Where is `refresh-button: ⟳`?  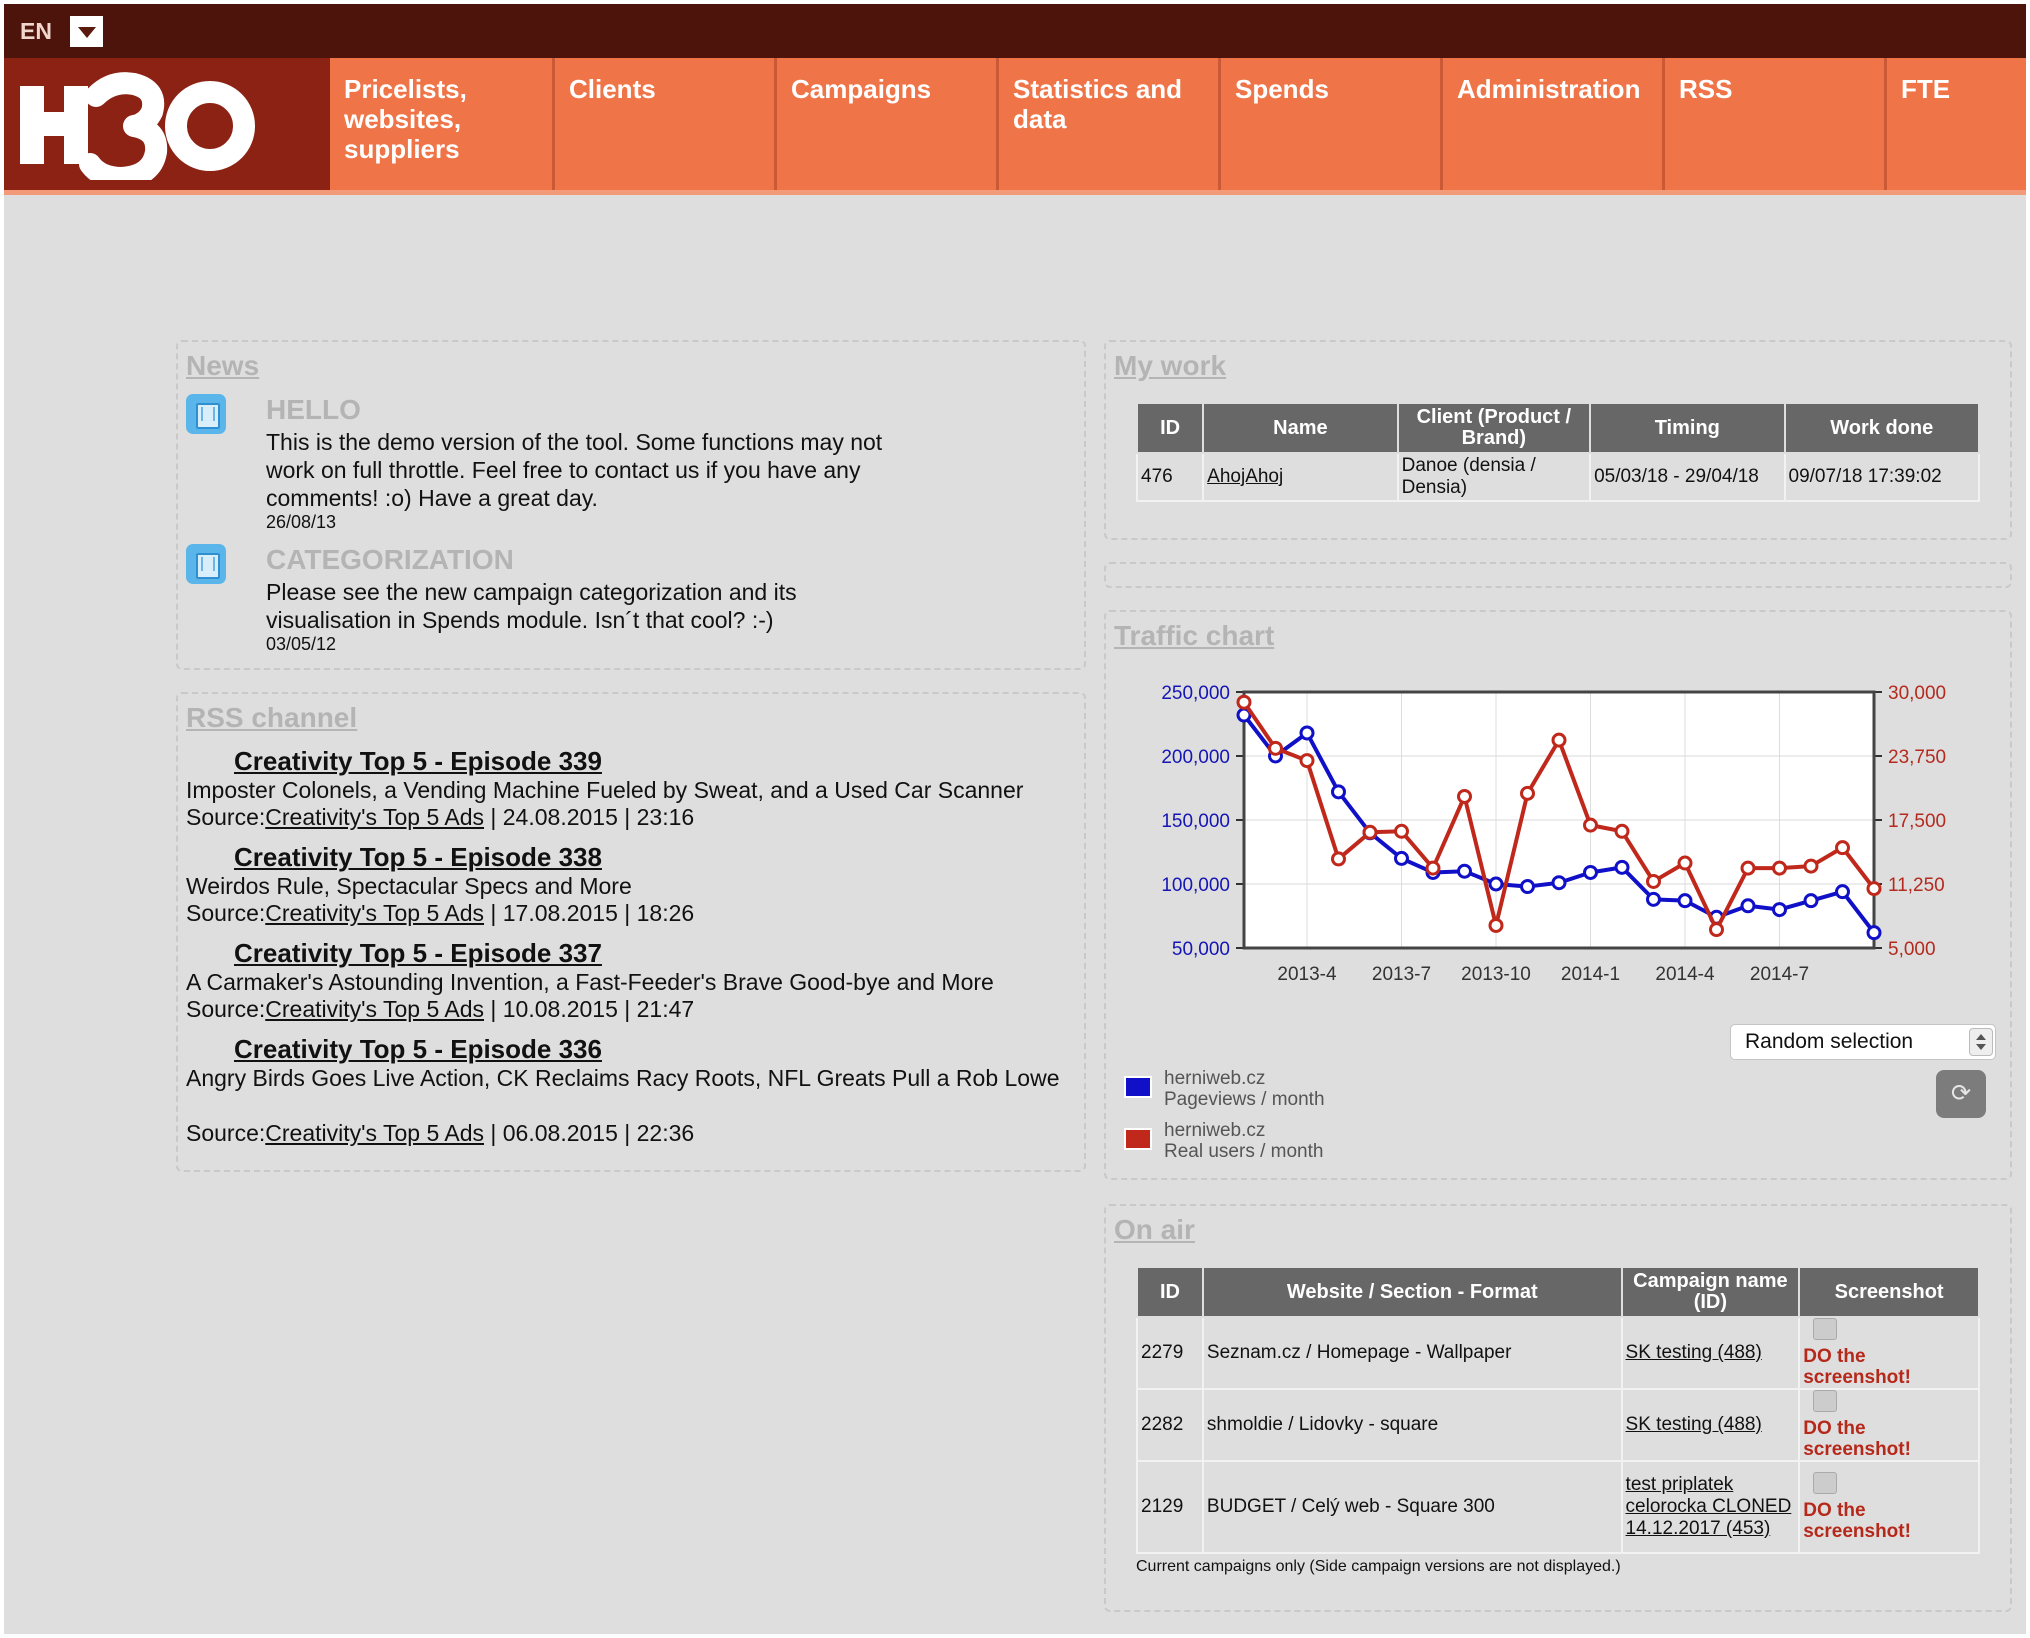 refresh-button: ⟳ is located at coordinates (1961, 1094).